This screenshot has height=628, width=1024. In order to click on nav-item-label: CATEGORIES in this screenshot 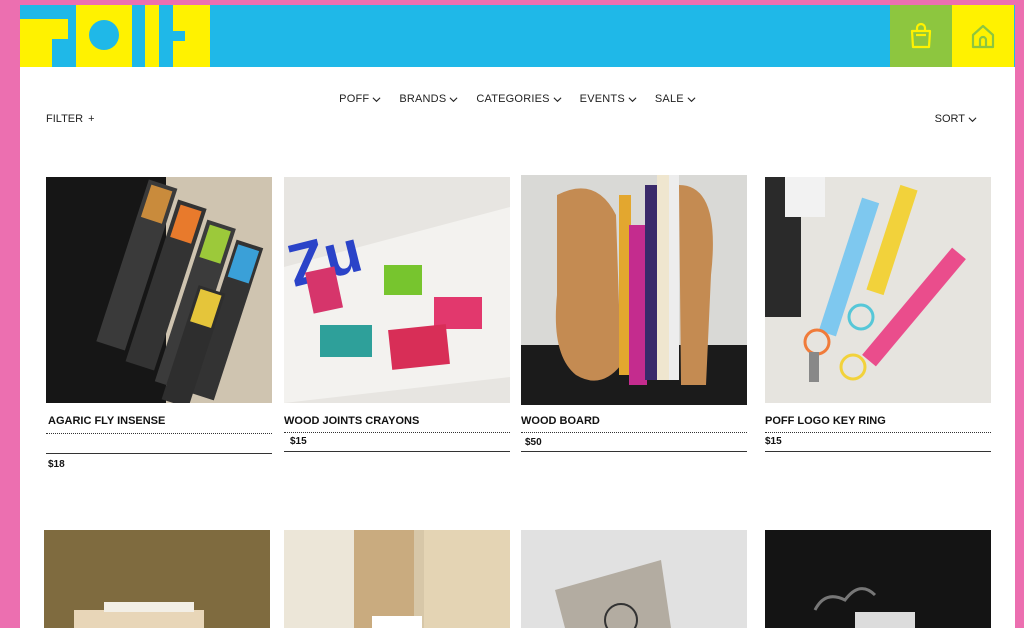, I will do `click(513, 99)`.